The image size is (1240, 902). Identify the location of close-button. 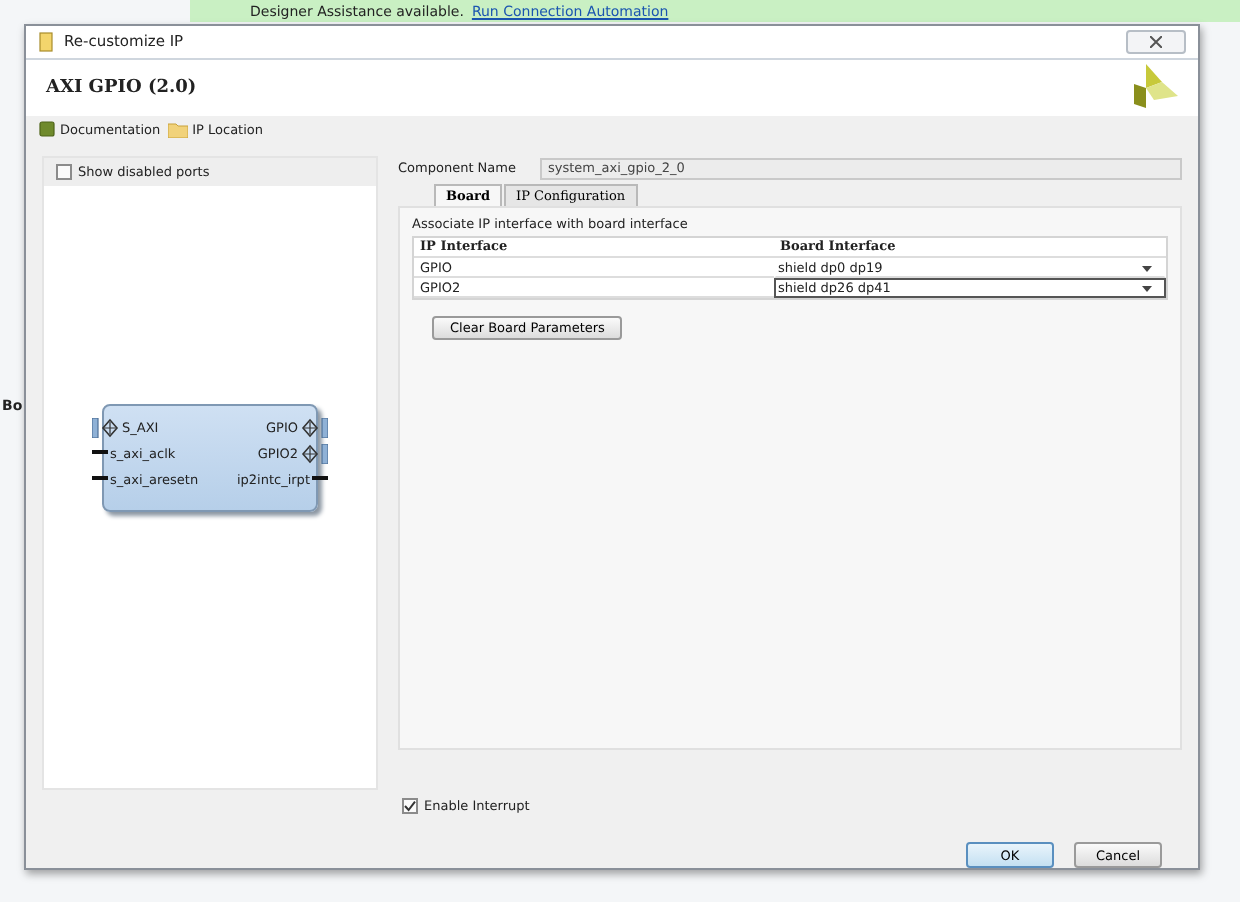
(1156, 41).